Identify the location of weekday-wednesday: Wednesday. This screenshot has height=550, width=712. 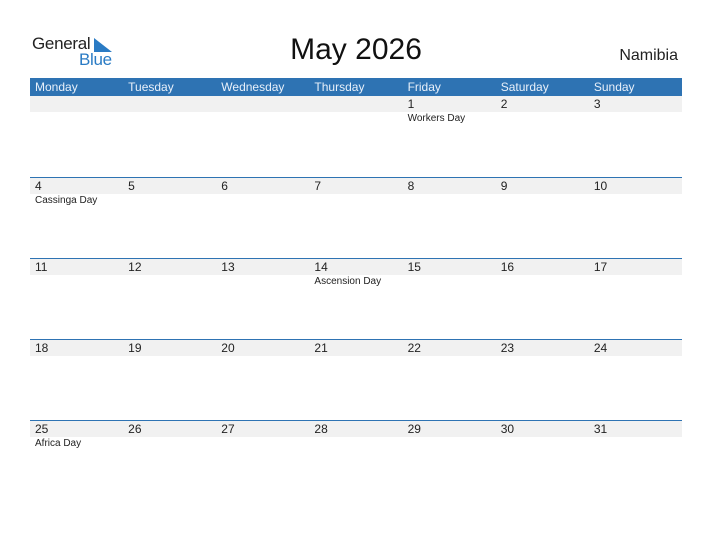
(253, 87).